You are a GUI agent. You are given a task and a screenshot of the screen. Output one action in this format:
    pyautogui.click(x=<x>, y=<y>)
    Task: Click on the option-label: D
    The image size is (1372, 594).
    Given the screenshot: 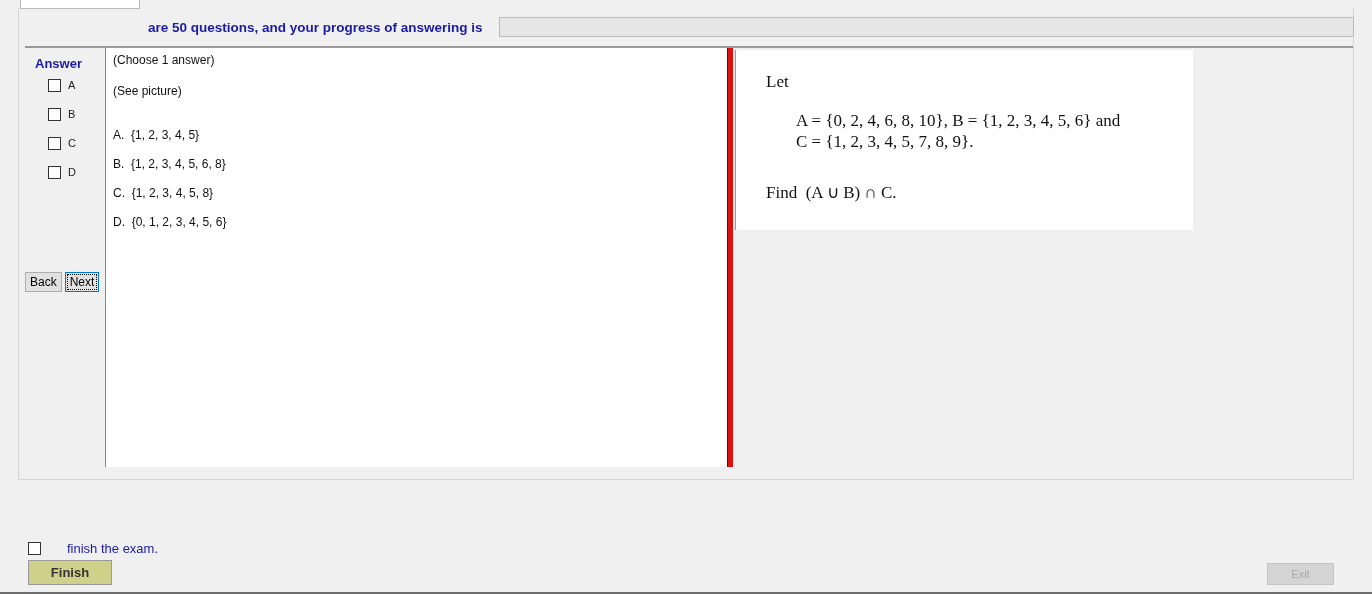 What is the action you would take?
    pyautogui.click(x=72, y=172)
    